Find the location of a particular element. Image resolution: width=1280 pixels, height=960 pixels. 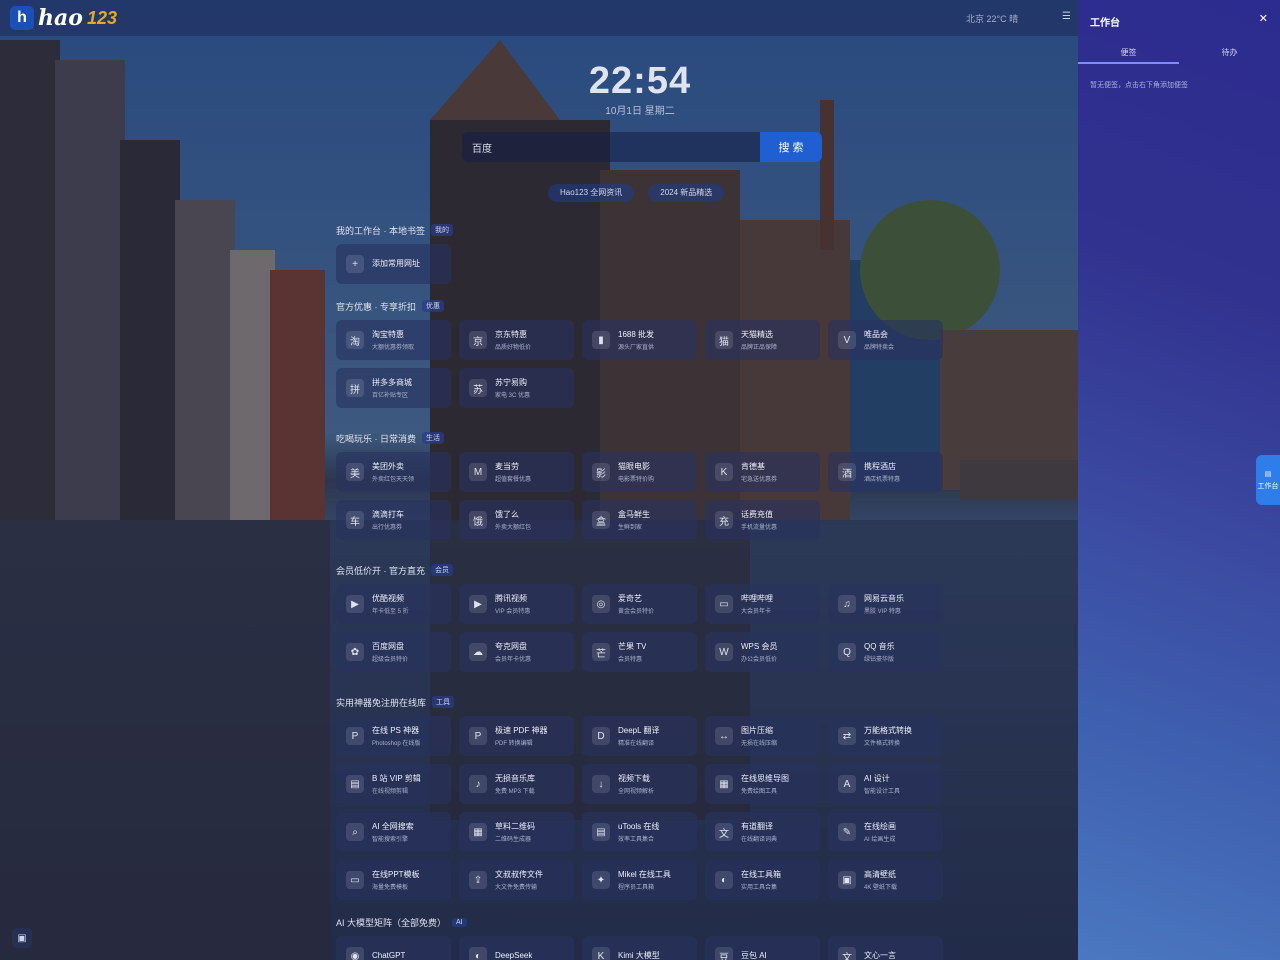

link-card: ▭ 在线PPT模板 海量免费模板 is located at coordinates (393, 880).